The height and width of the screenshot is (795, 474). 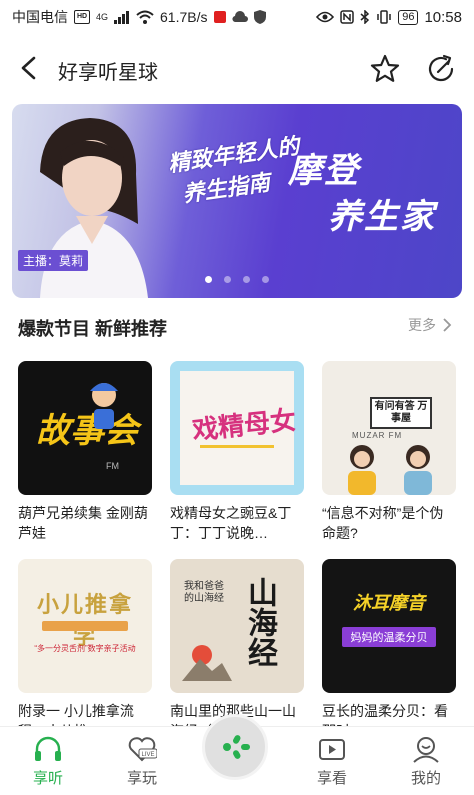 I want to click on network-speed: 61.7B/s, so click(x=184, y=17).